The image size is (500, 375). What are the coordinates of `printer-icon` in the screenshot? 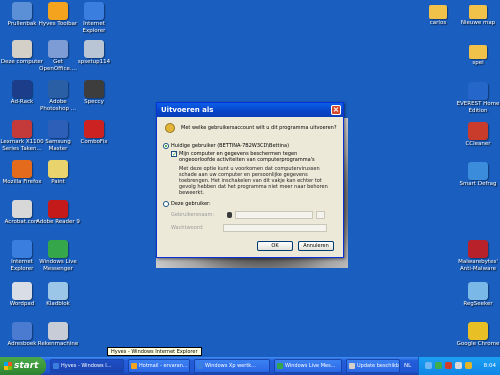 It's located at (22, 129).